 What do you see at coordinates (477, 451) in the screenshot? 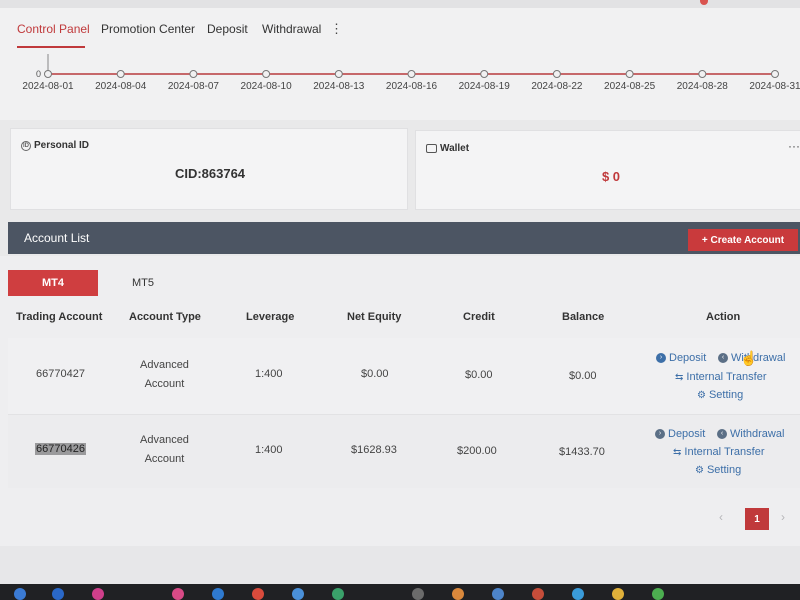
I see `credit: $200.00` at bounding box center [477, 451].